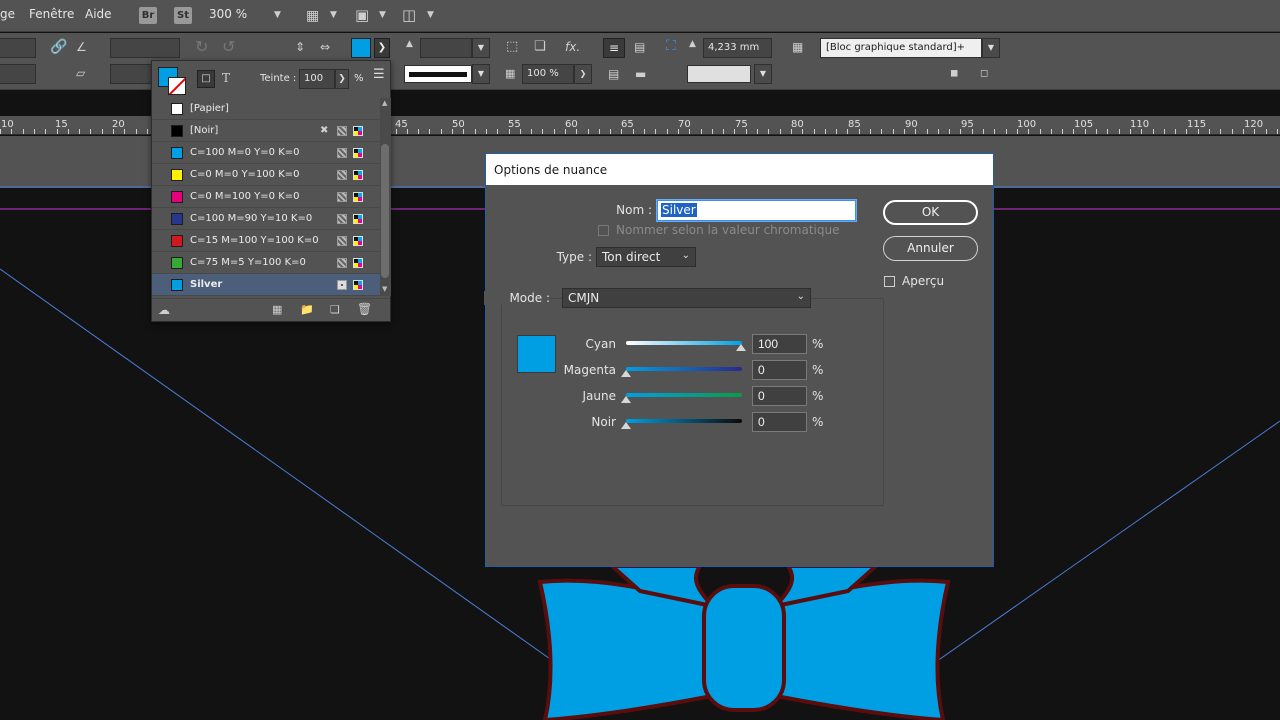  I want to click on fill-menu-chevron-right-icon: ❯, so click(382, 48).